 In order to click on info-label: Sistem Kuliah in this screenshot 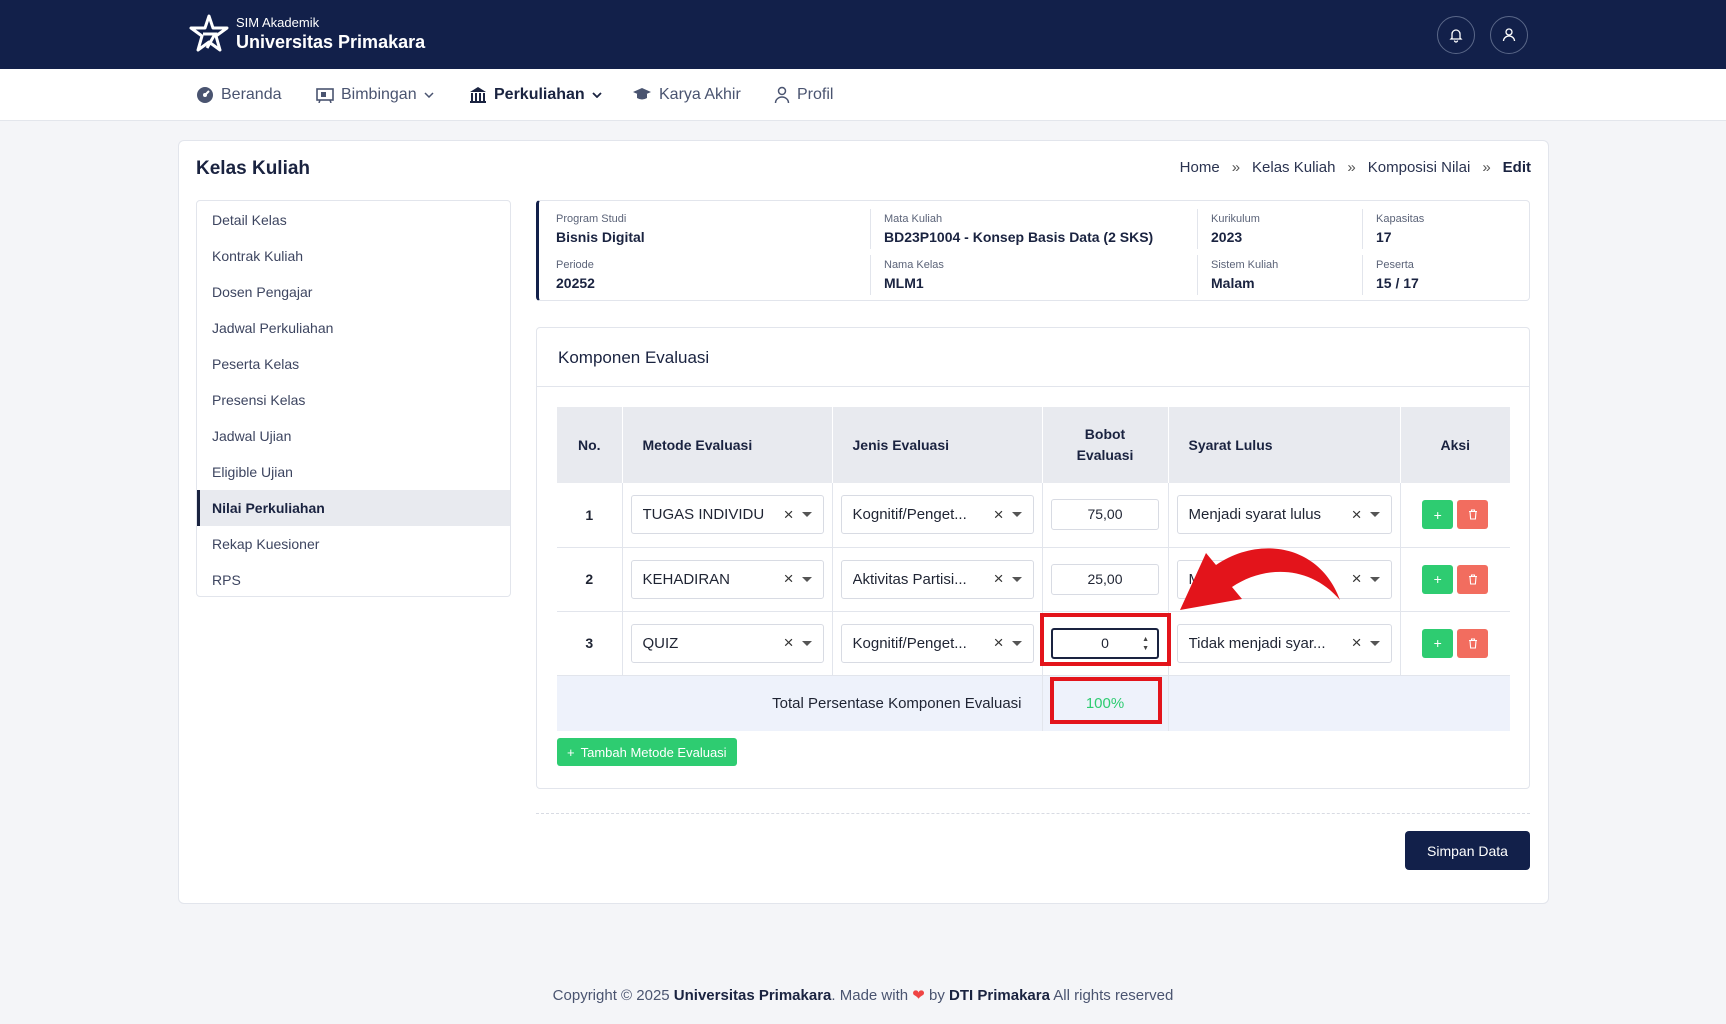, I will do `click(1245, 265)`.